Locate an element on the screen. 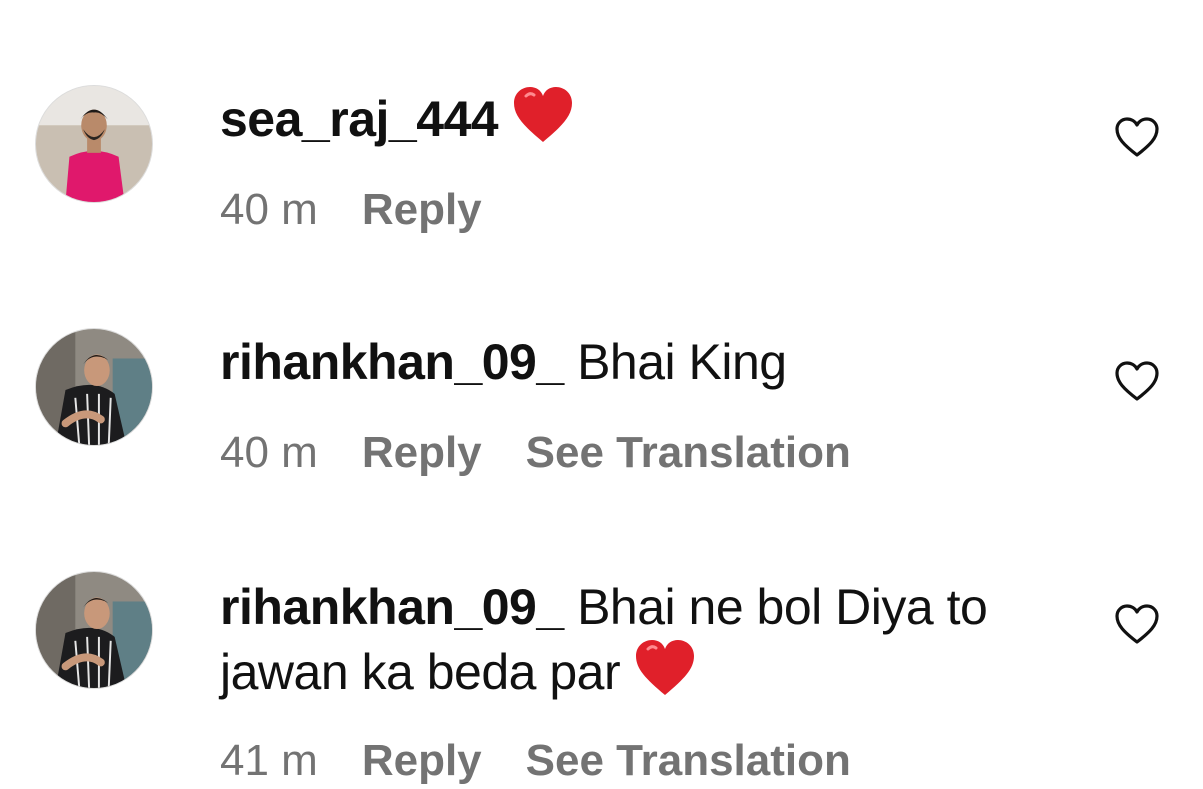 This screenshot has height=789, width=1203. comment-username: sea_raj_444 is located at coordinates (359, 119).